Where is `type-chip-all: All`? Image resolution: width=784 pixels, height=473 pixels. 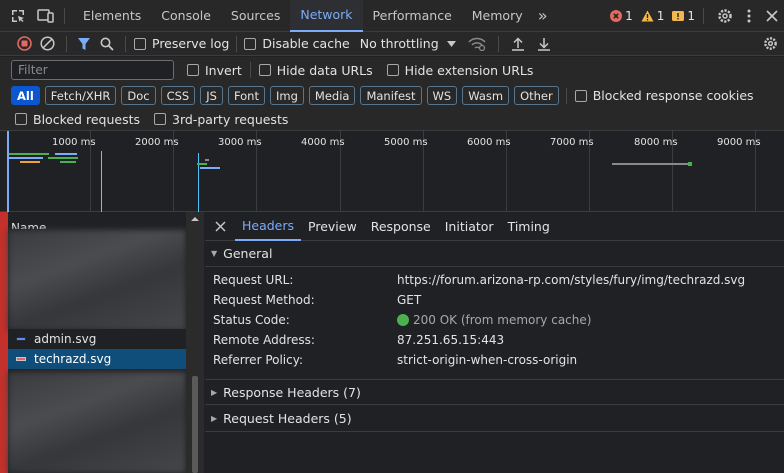 type-chip-all: All is located at coordinates (25, 95).